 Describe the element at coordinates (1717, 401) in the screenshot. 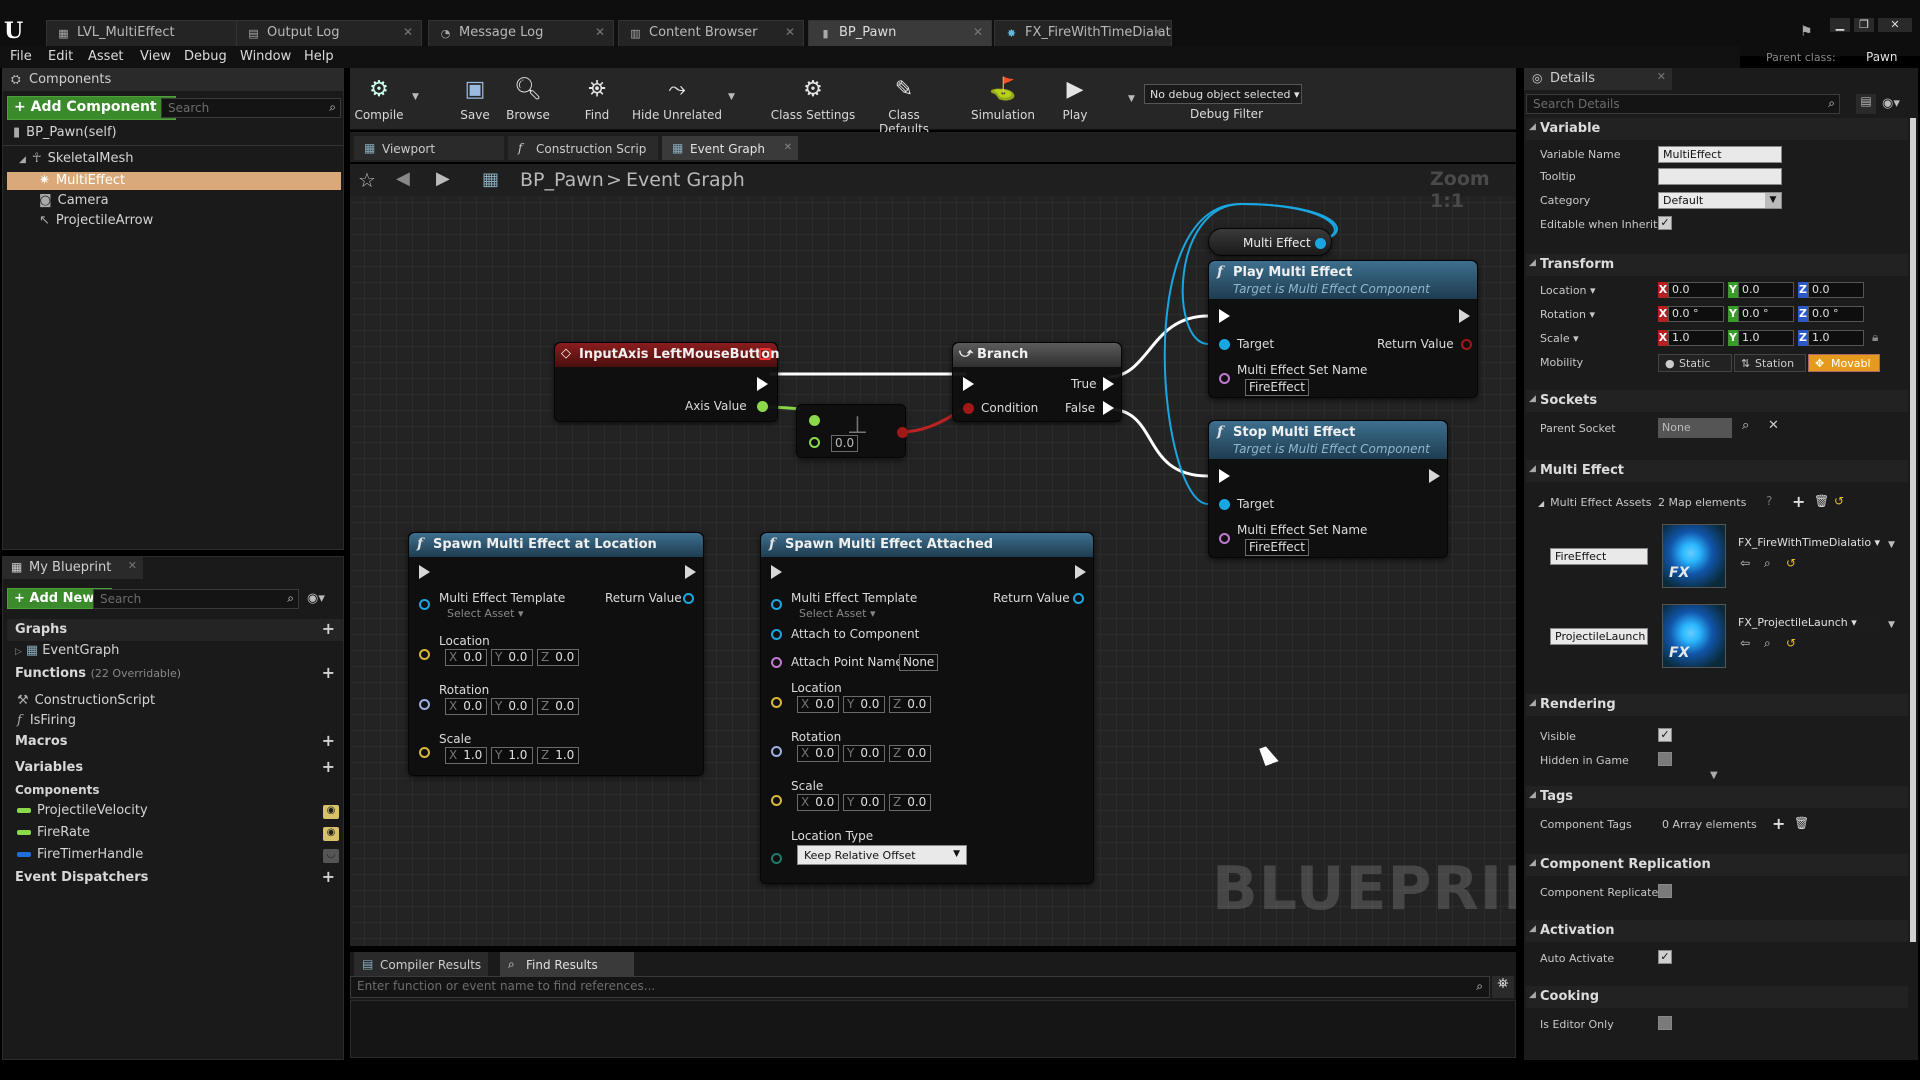

I see `sockets-section: Sockets` at that location.